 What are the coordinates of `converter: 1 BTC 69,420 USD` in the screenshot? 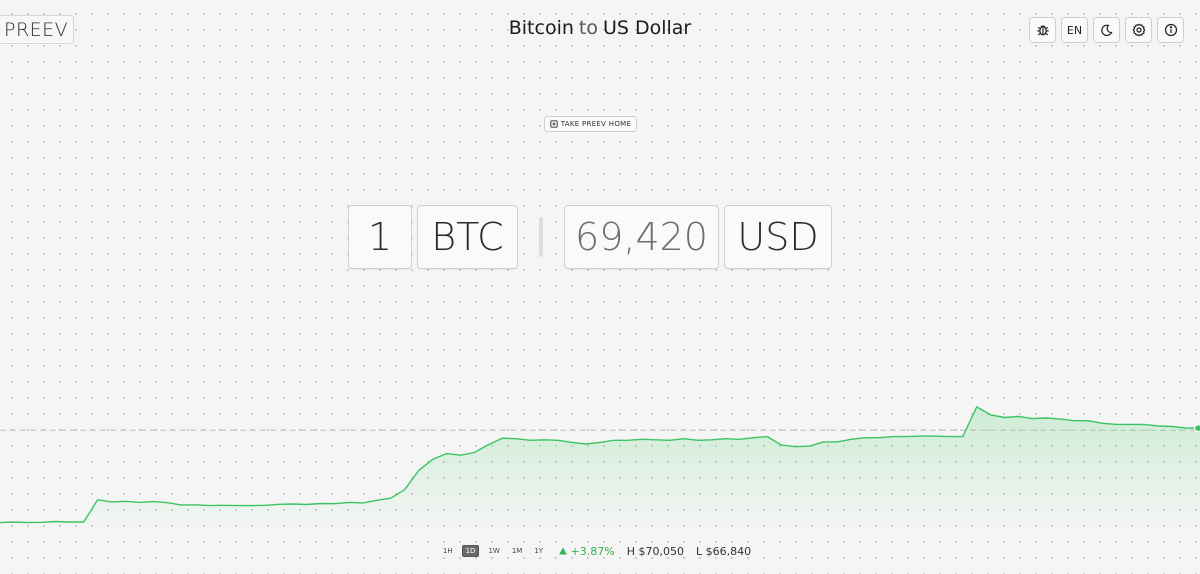 It's located at (600, 237).